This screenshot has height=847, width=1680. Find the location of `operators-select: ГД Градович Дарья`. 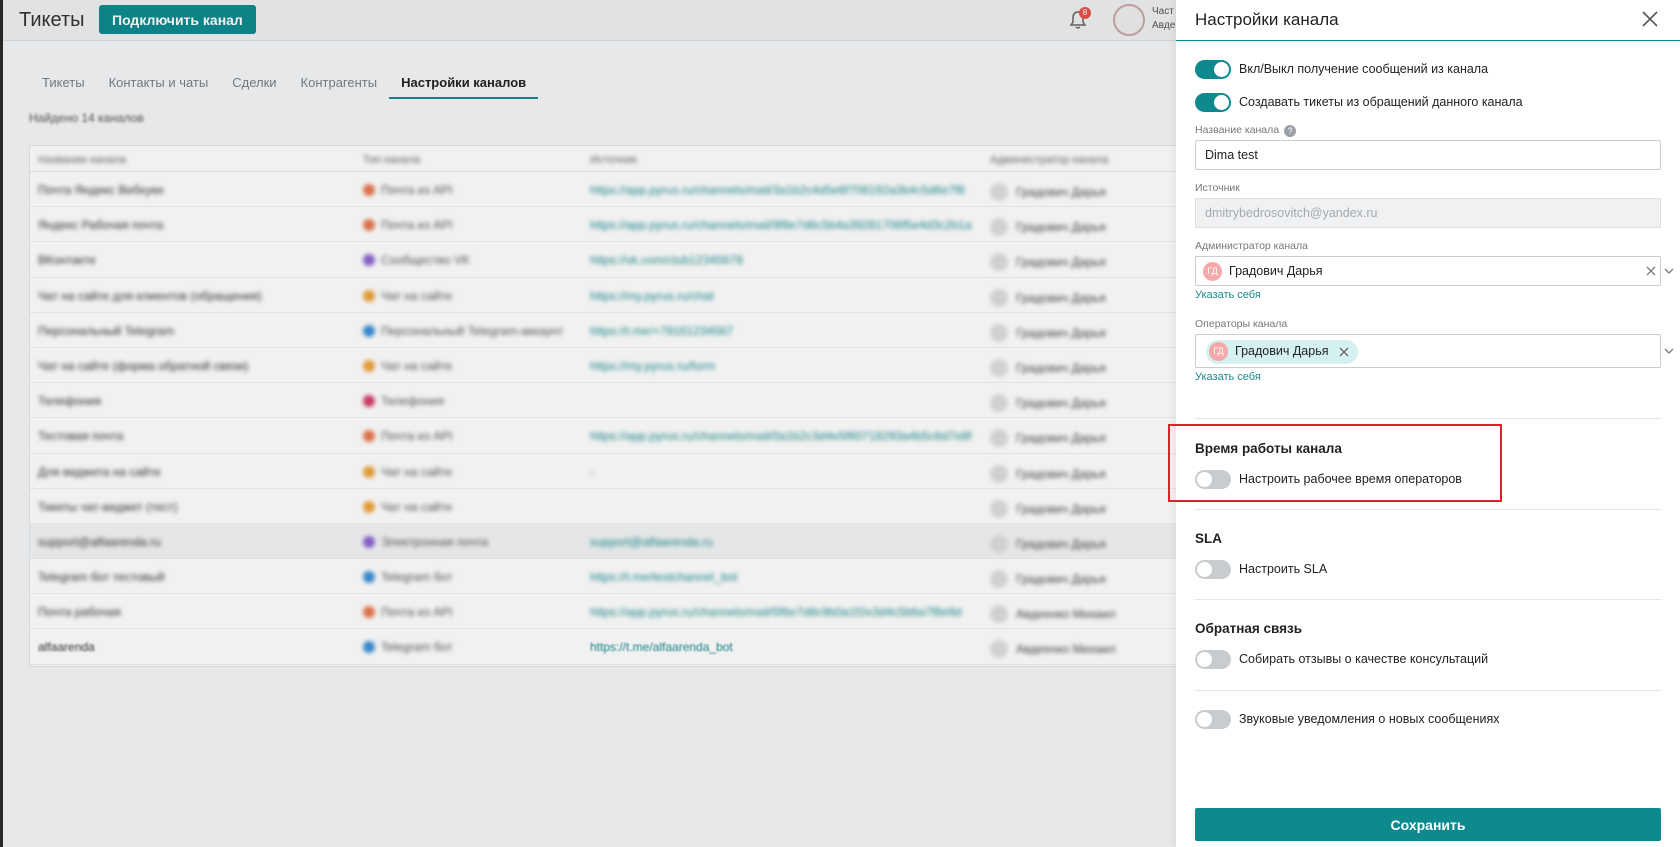

operators-select: ГД Градович Дарья is located at coordinates (1434, 351).